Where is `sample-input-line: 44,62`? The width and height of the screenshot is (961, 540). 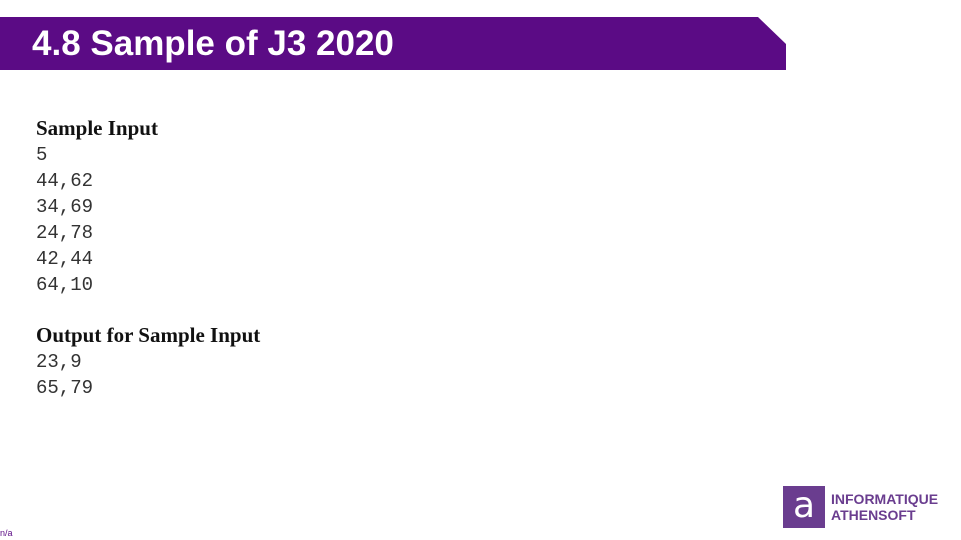
sample-input-line: 44,62 is located at coordinates (65, 181).